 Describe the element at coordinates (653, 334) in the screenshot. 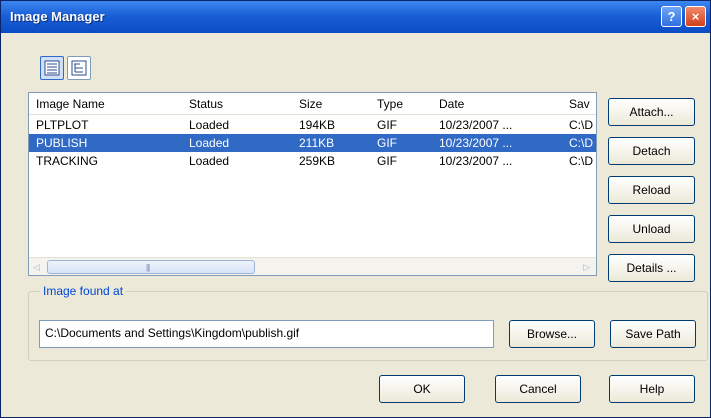

I see `save-path-button: Save Path` at that location.